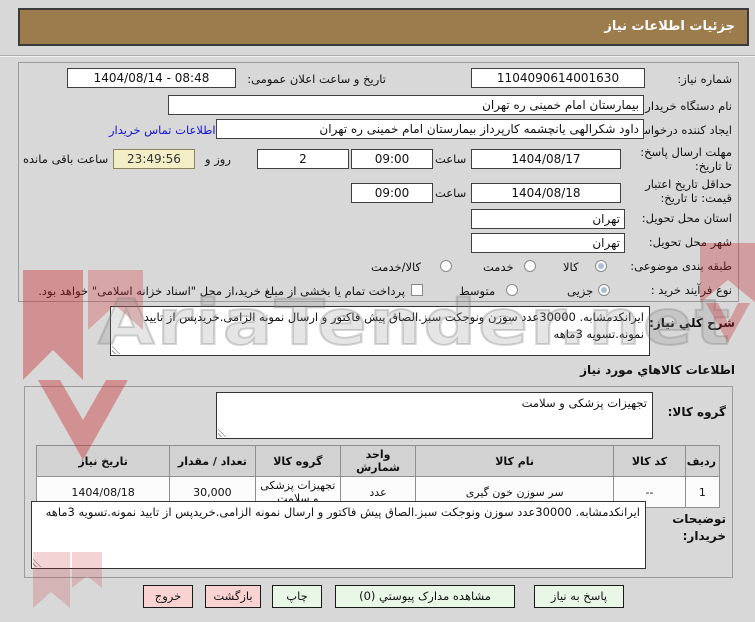 Image resolution: width=755 pixels, height=622 pixels. What do you see at coordinates (580, 291) in the screenshot?
I see `radio-minor-label: جزیی` at bounding box center [580, 291].